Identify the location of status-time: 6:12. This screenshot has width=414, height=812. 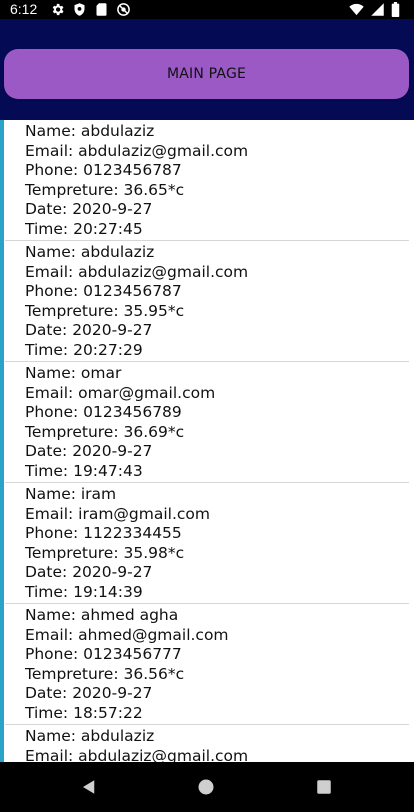
(24, 9).